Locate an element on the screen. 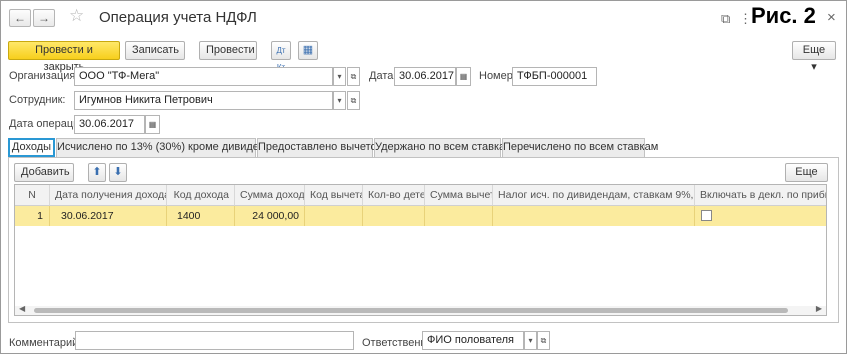 This screenshot has height=354, width=847. arrow-right-icon: → is located at coordinates (44, 18).